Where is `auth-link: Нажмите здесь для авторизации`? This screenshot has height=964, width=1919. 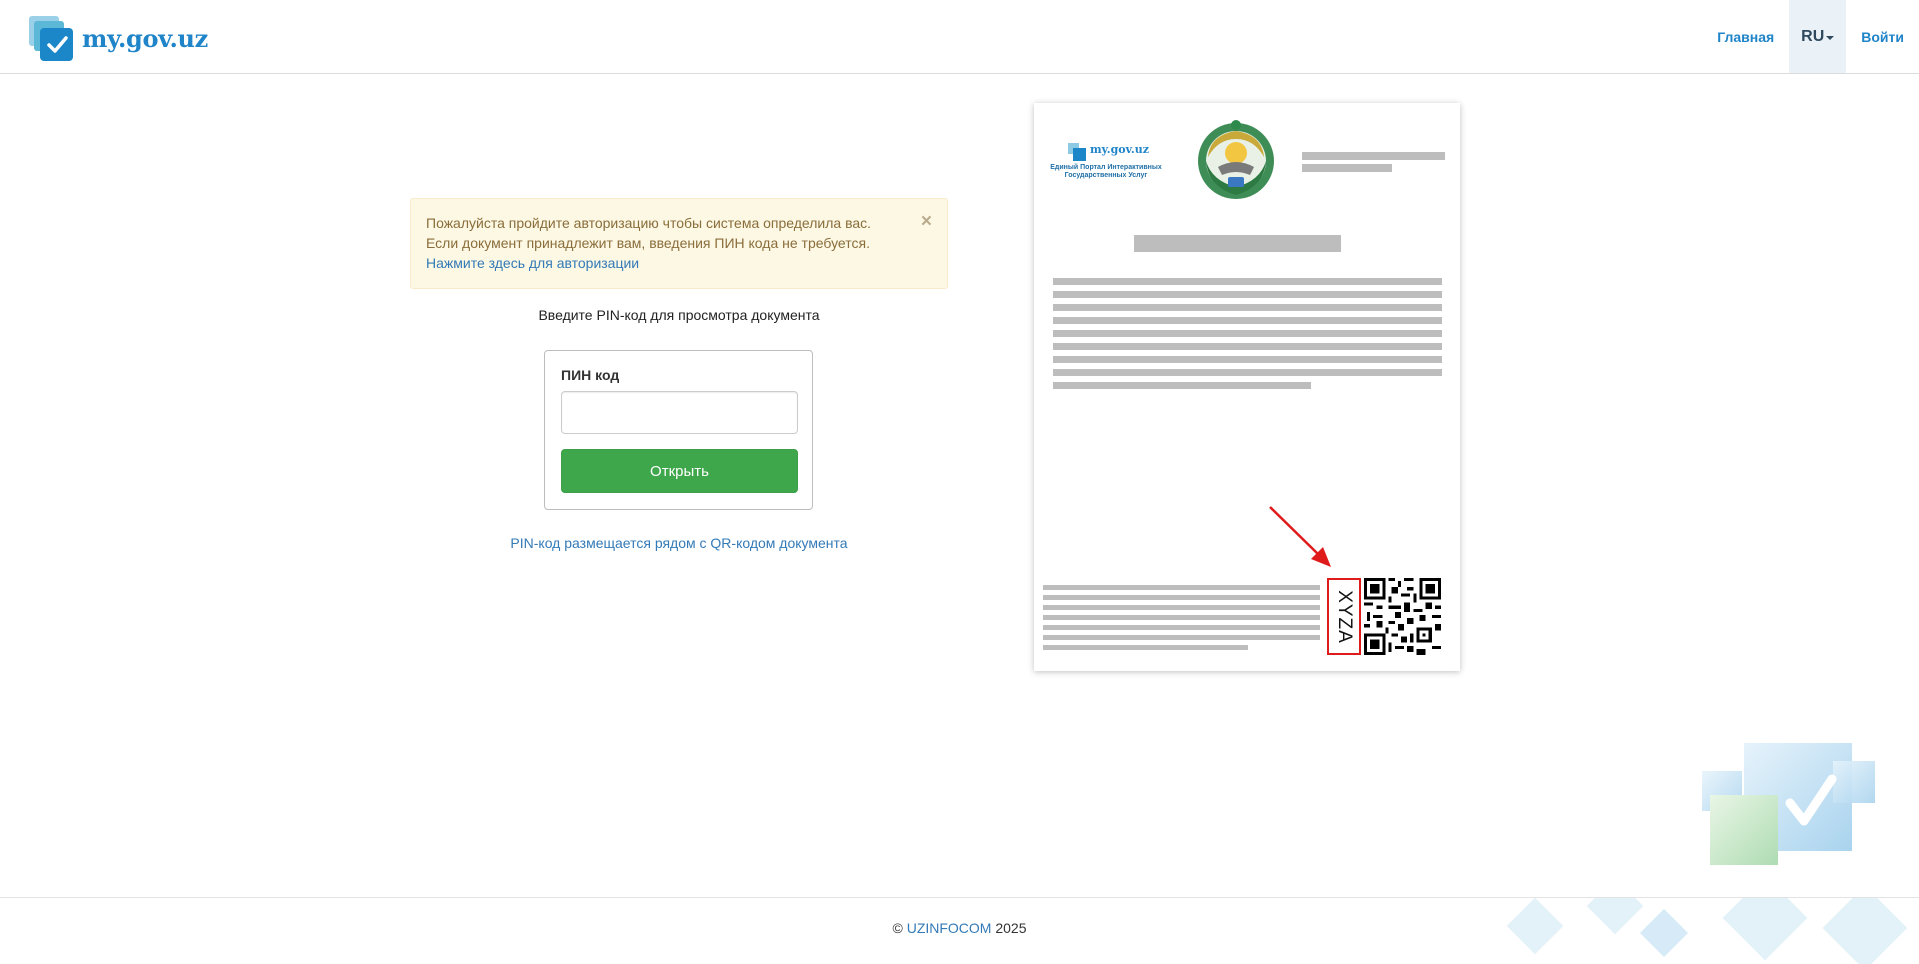
auth-link: Нажмите здесь для авторизации is located at coordinates (532, 263).